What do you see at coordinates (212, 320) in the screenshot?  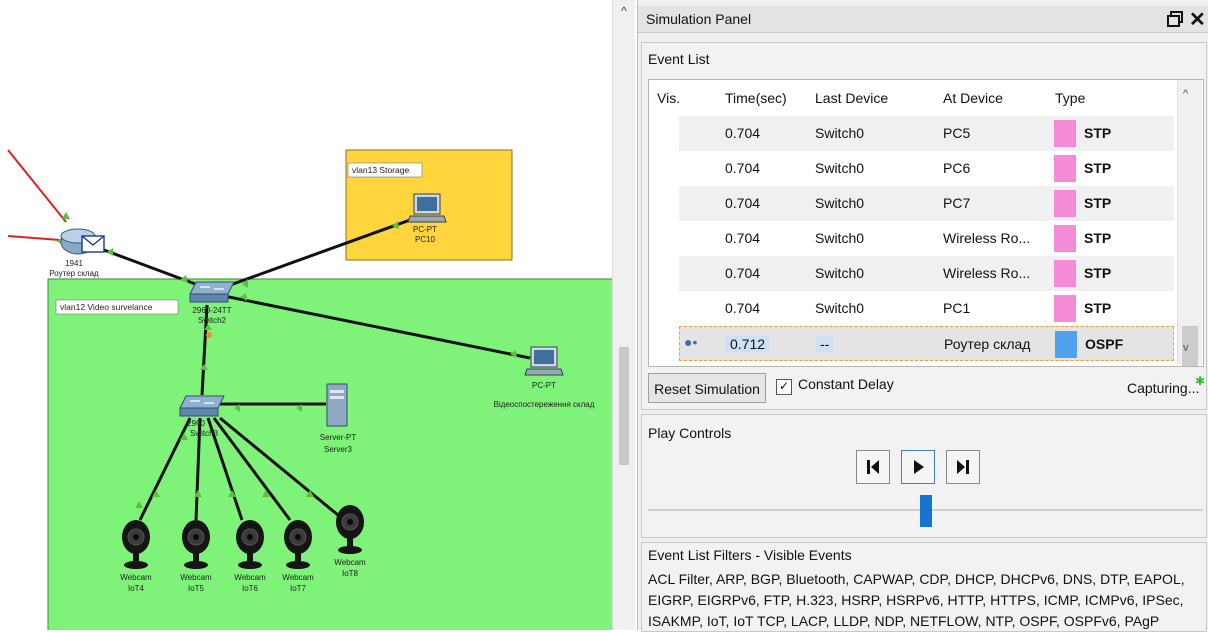 I see `switch2-name: Switch2` at bounding box center [212, 320].